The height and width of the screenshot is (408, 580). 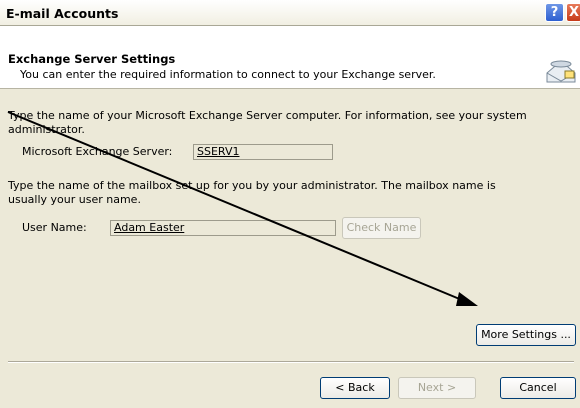 What do you see at coordinates (554, 12) in the screenshot?
I see `help-button: ?` at bounding box center [554, 12].